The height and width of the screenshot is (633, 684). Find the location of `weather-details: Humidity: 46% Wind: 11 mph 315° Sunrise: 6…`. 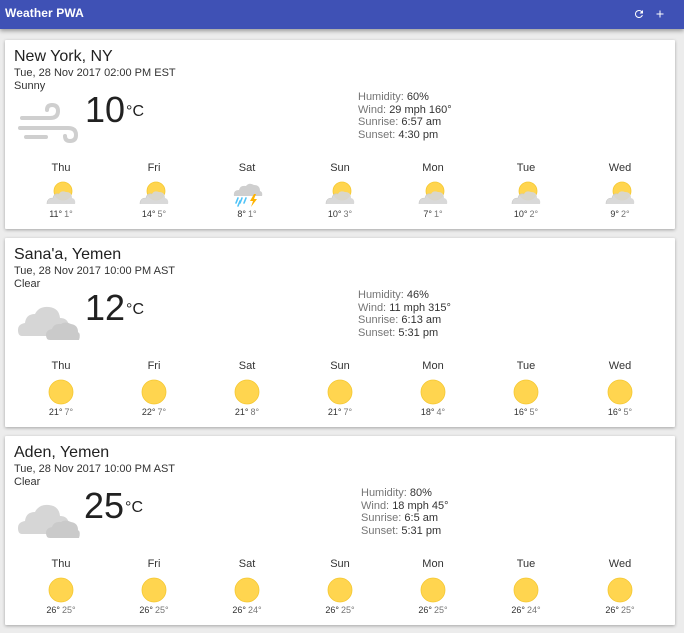

weather-details: Humidity: 46% Wind: 11 mph 315° Sunrise: 6… is located at coordinates (404, 314).